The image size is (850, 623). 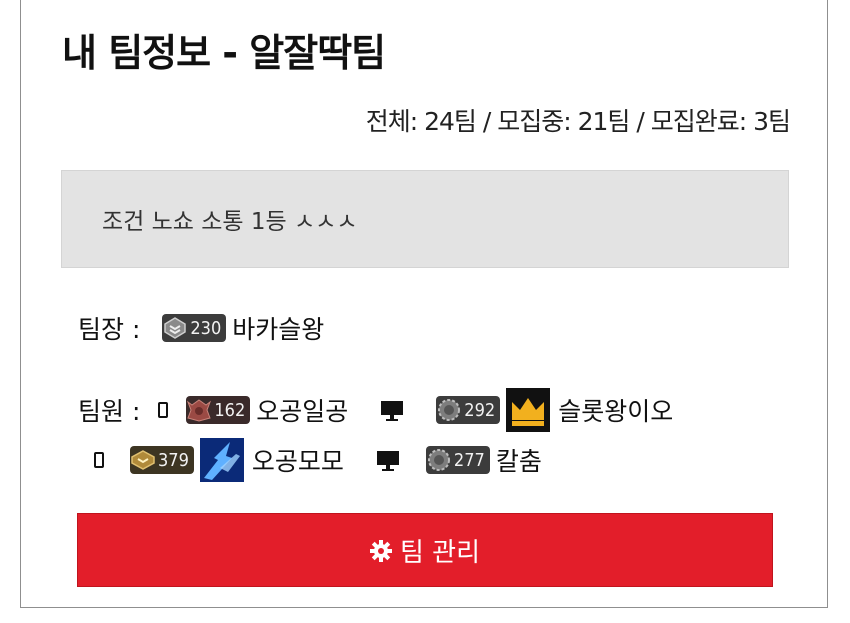 I want to click on team-manage-label: 팀 관리, so click(x=440, y=552).